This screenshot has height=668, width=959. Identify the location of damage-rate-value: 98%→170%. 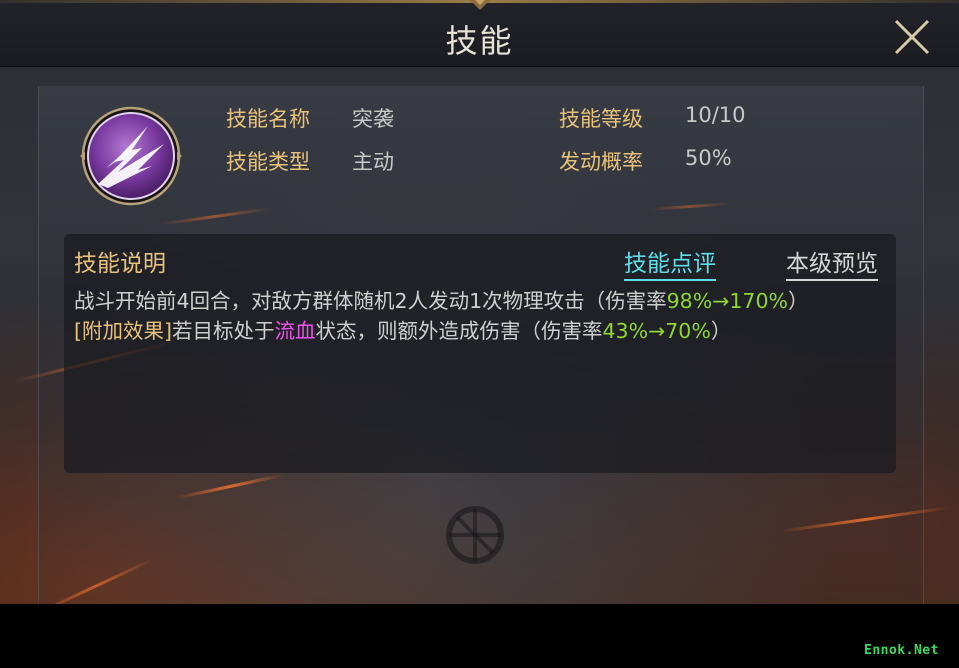
(727, 301).